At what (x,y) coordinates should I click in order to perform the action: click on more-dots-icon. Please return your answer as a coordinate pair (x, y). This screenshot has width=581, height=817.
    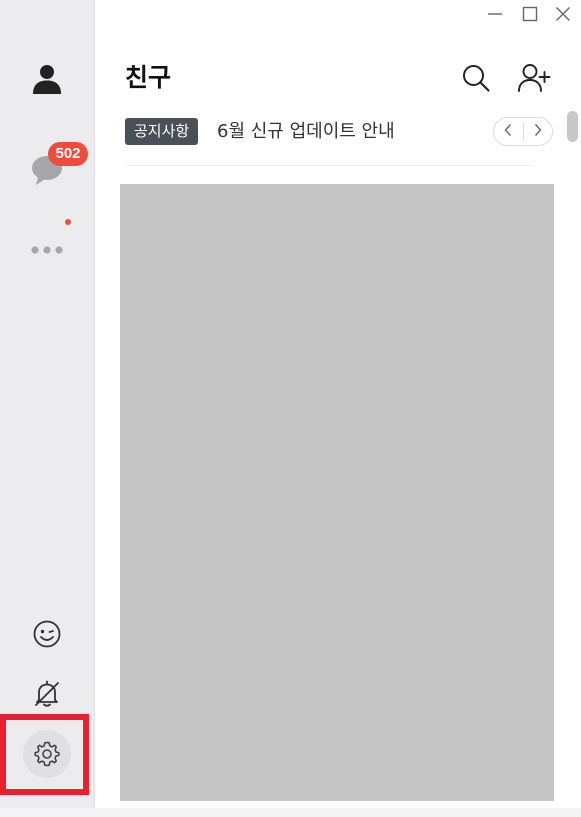
    Looking at the image, I should click on (47, 250).